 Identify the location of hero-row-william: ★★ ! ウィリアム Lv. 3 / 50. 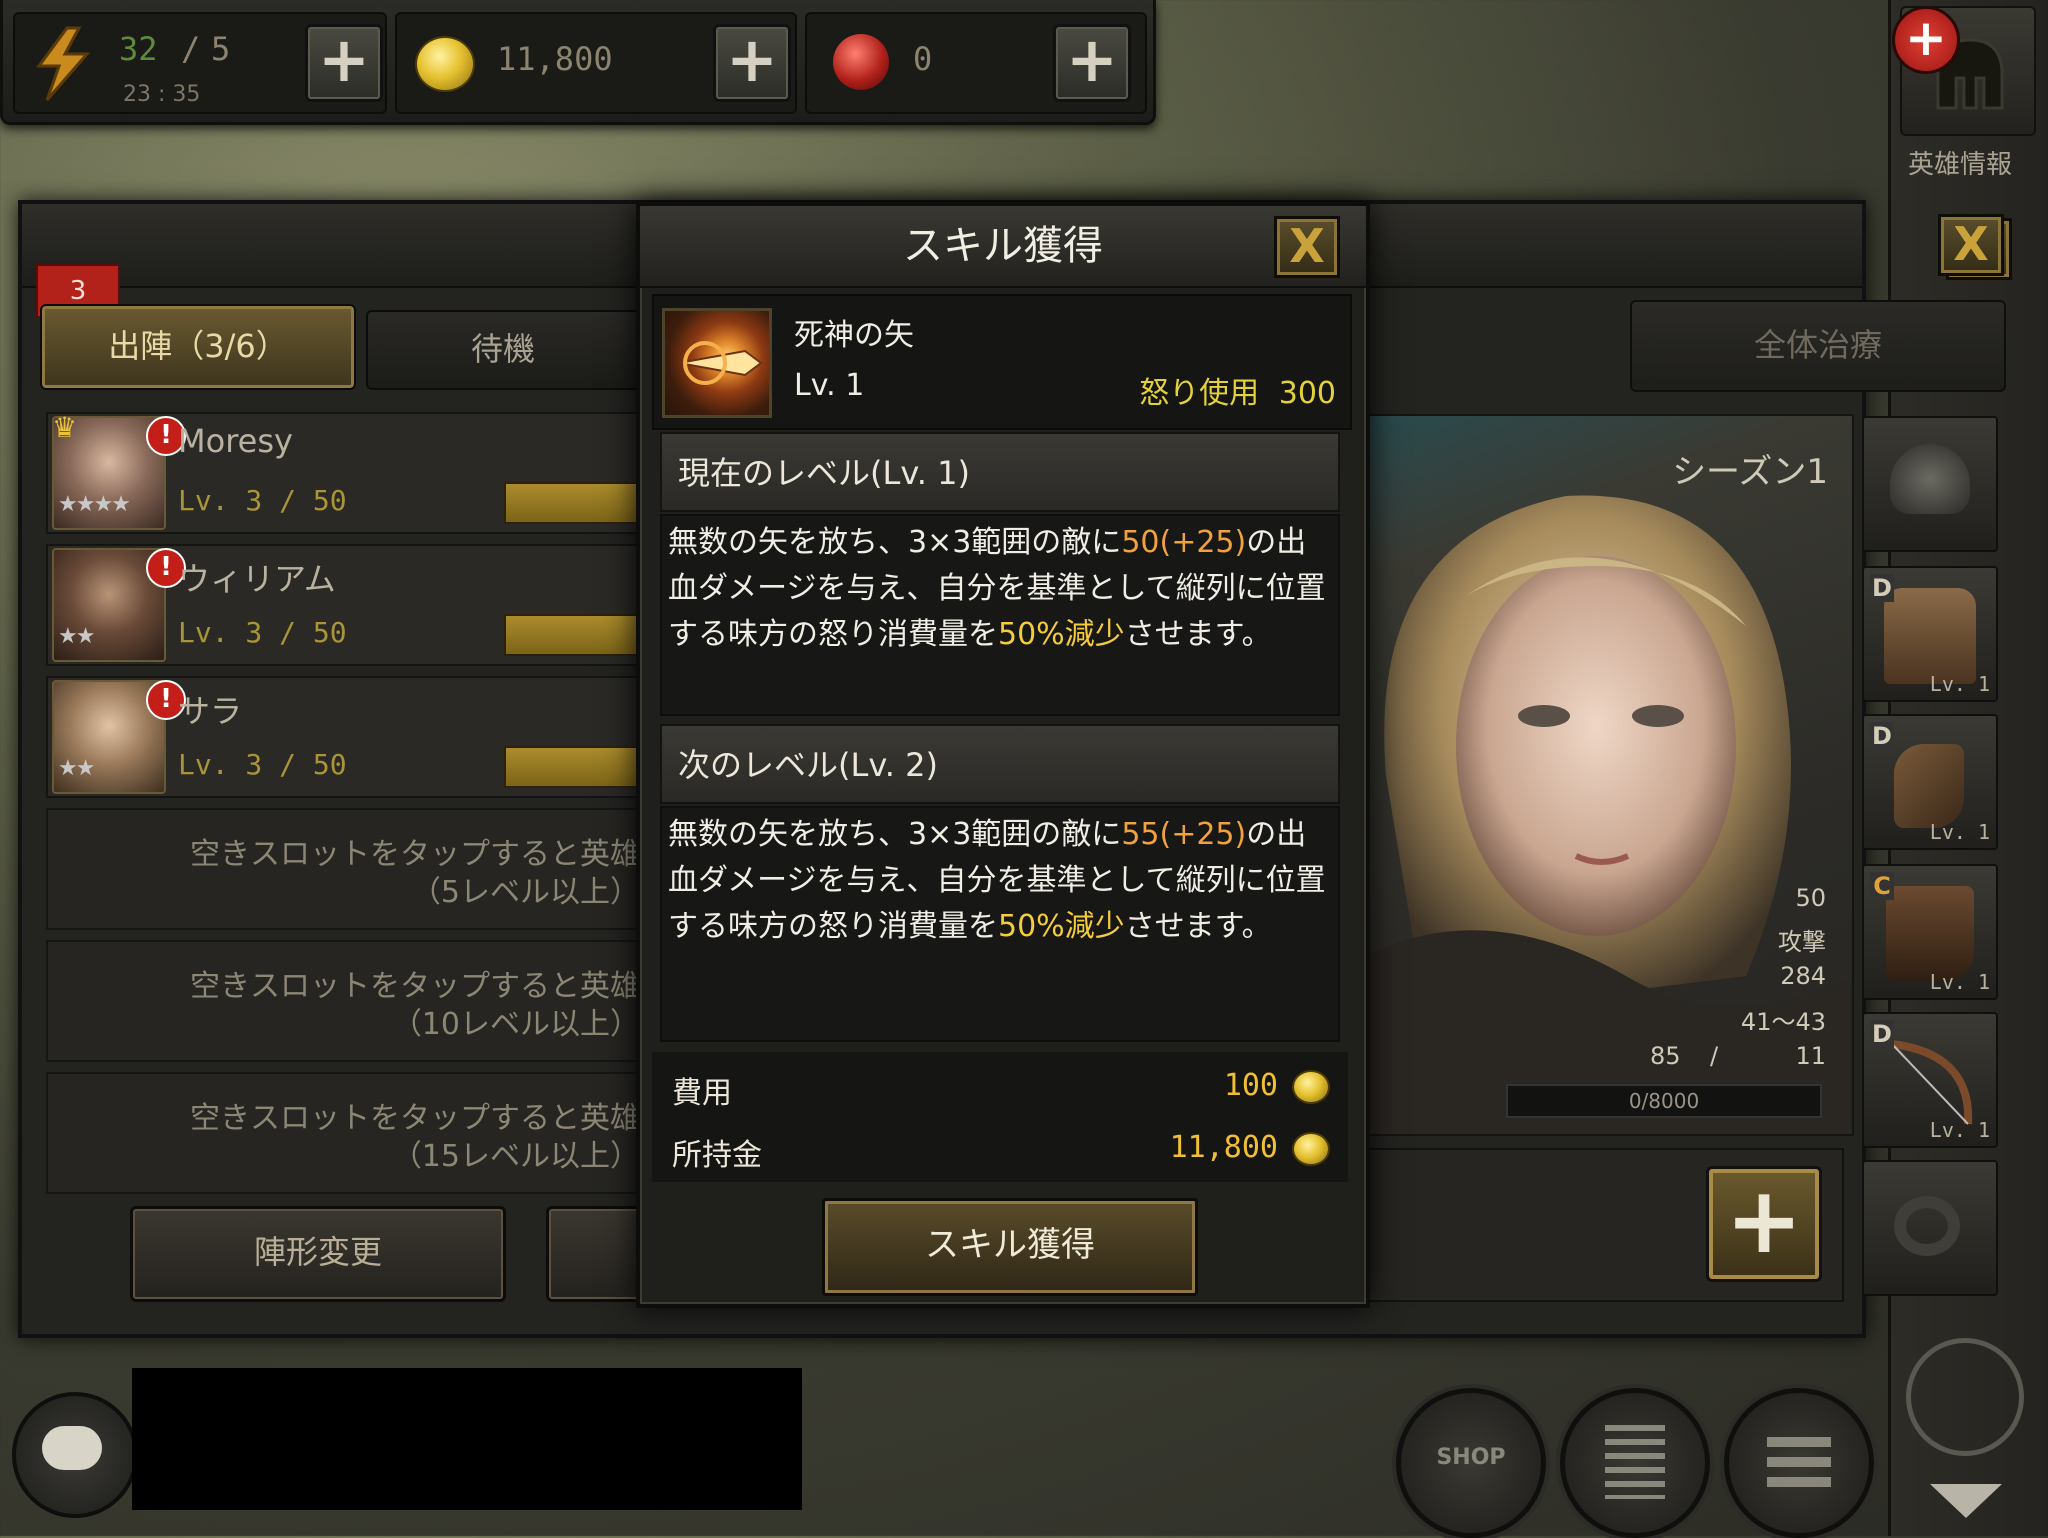
(343, 605).